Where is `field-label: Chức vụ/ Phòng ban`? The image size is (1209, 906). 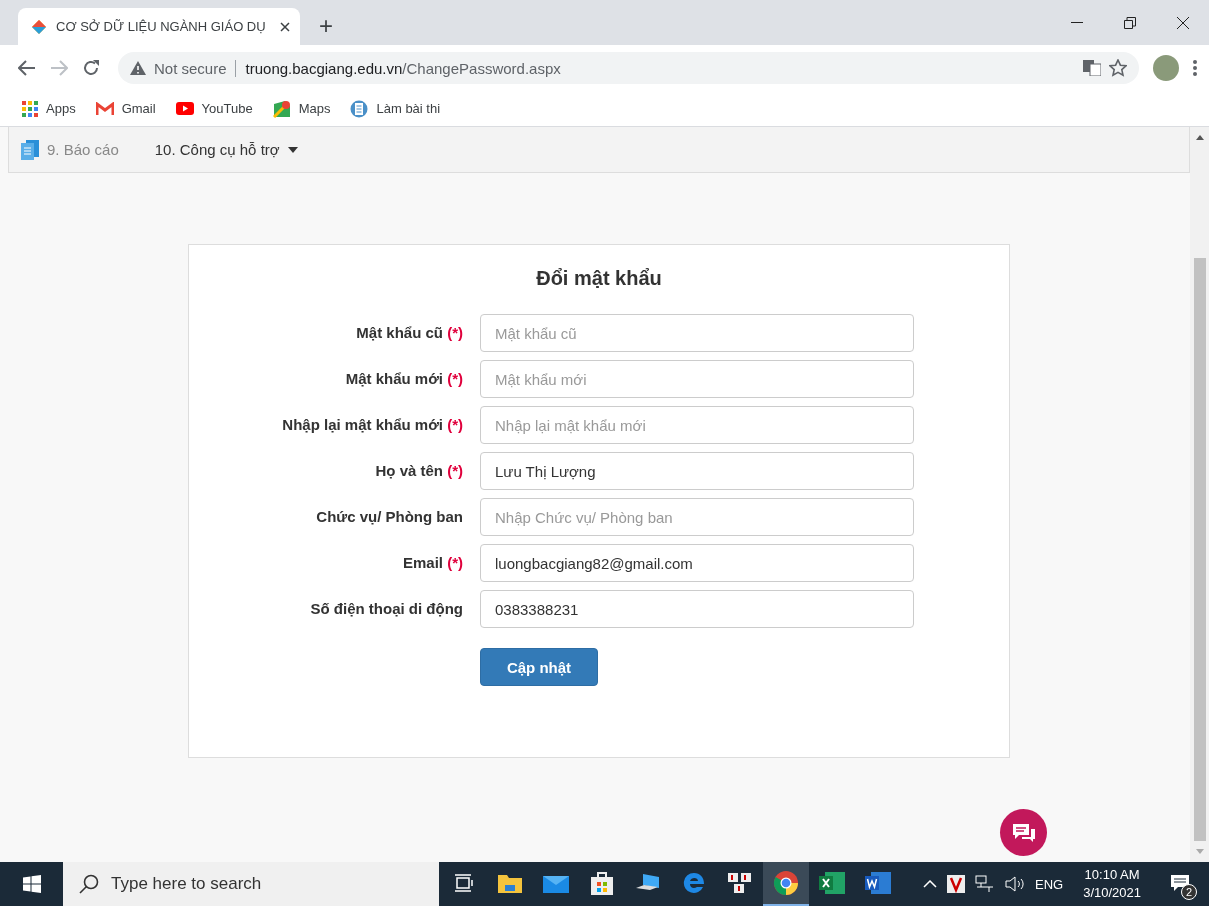 field-label: Chức vụ/ Phòng ban is located at coordinates (389, 517).